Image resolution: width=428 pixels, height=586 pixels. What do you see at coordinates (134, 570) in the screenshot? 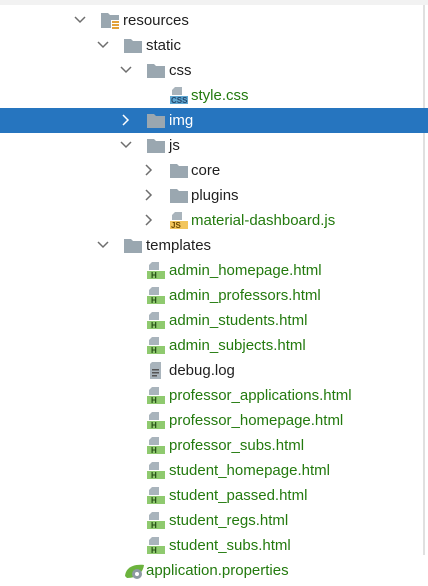
I see `spring-properties-icon` at bounding box center [134, 570].